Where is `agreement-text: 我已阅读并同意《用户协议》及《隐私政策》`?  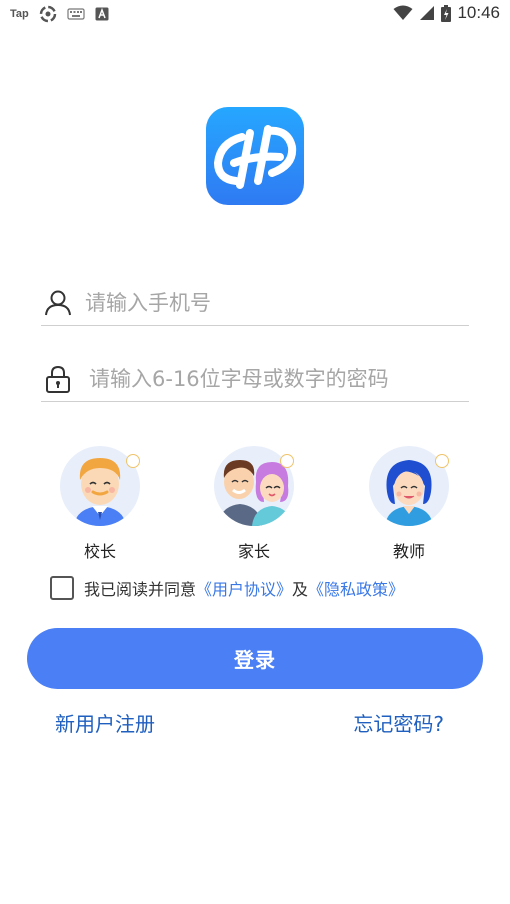
agreement-text: 我已阅读并同意《用户协议》及《隐私政策》 is located at coordinates (244, 588).